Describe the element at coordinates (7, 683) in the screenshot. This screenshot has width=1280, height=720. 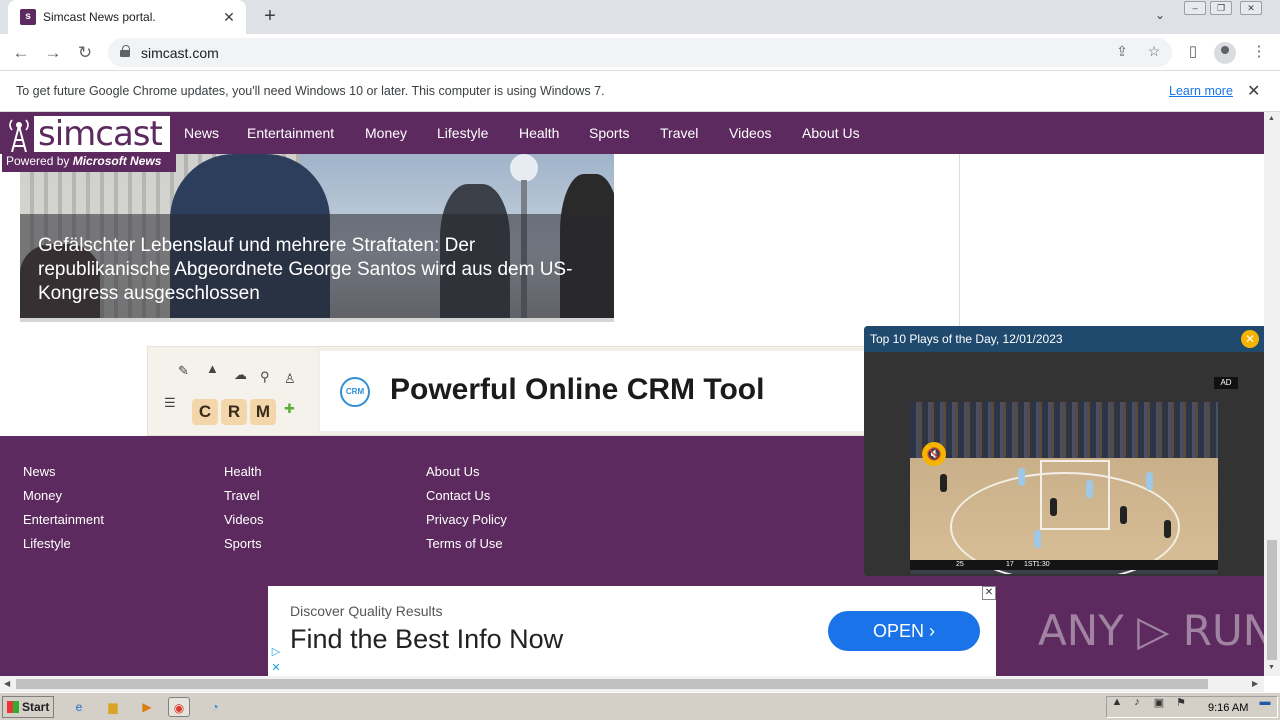
I see `scroll-left-icon: ◀` at that location.